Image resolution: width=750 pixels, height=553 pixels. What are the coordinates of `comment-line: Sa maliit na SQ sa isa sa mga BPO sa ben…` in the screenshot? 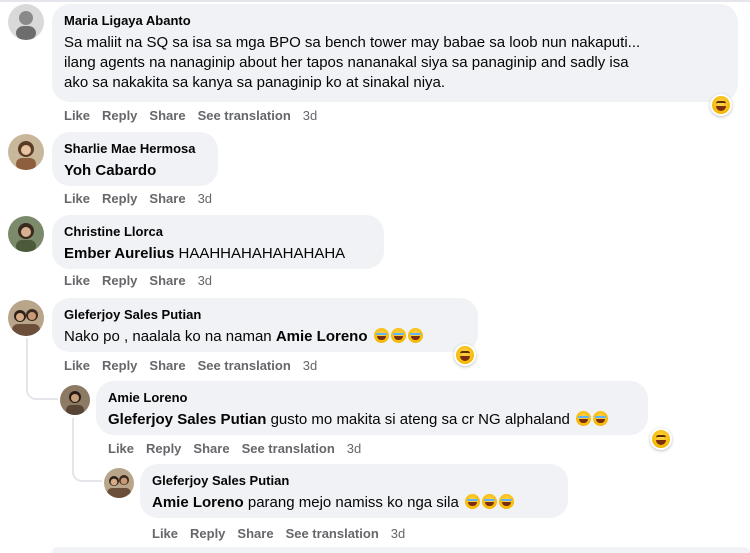 It's located at (352, 42).